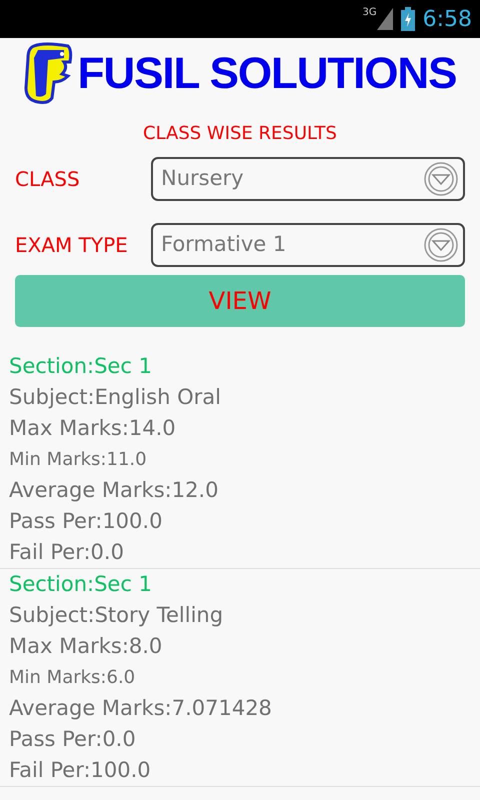 Image resolution: width=480 pixels, height=800 pixels. What do you see at coordinates (72, 678) in the screenshot?
I see `min-marks-text: Min Marks:6.0` at bounding box center [72, 678].